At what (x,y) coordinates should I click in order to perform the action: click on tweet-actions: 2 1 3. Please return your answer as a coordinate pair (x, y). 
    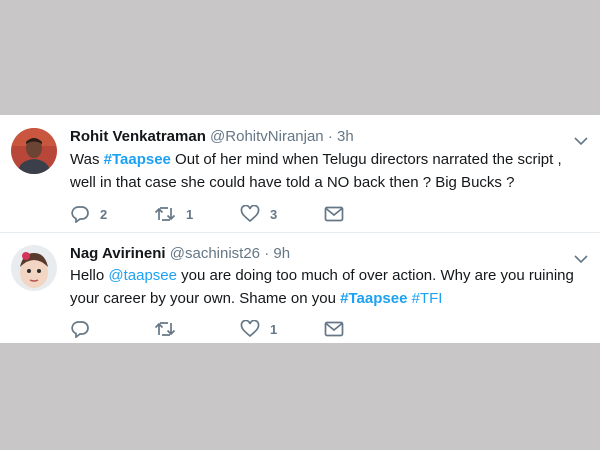
    Looking at the image, I should click on (220, 214).